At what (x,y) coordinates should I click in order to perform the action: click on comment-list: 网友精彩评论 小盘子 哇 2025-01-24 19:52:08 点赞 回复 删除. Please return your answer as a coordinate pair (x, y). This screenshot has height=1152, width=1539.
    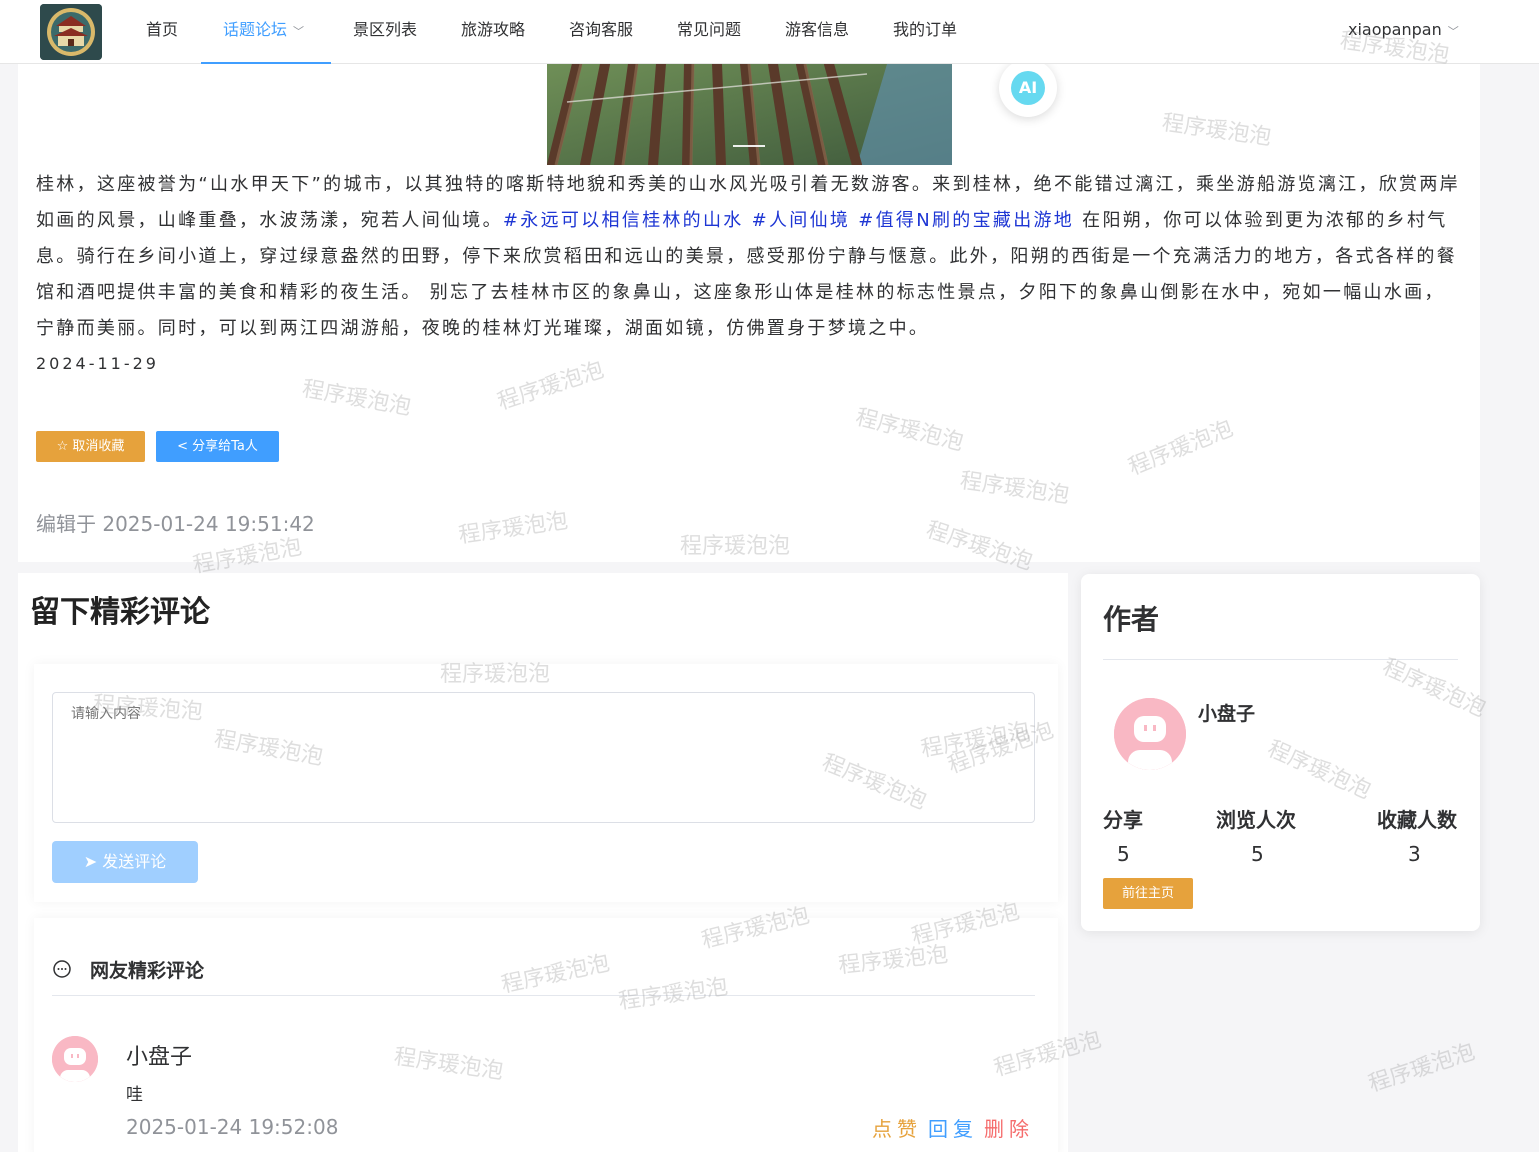
    Looking at the image, I should click on (546, 1035).